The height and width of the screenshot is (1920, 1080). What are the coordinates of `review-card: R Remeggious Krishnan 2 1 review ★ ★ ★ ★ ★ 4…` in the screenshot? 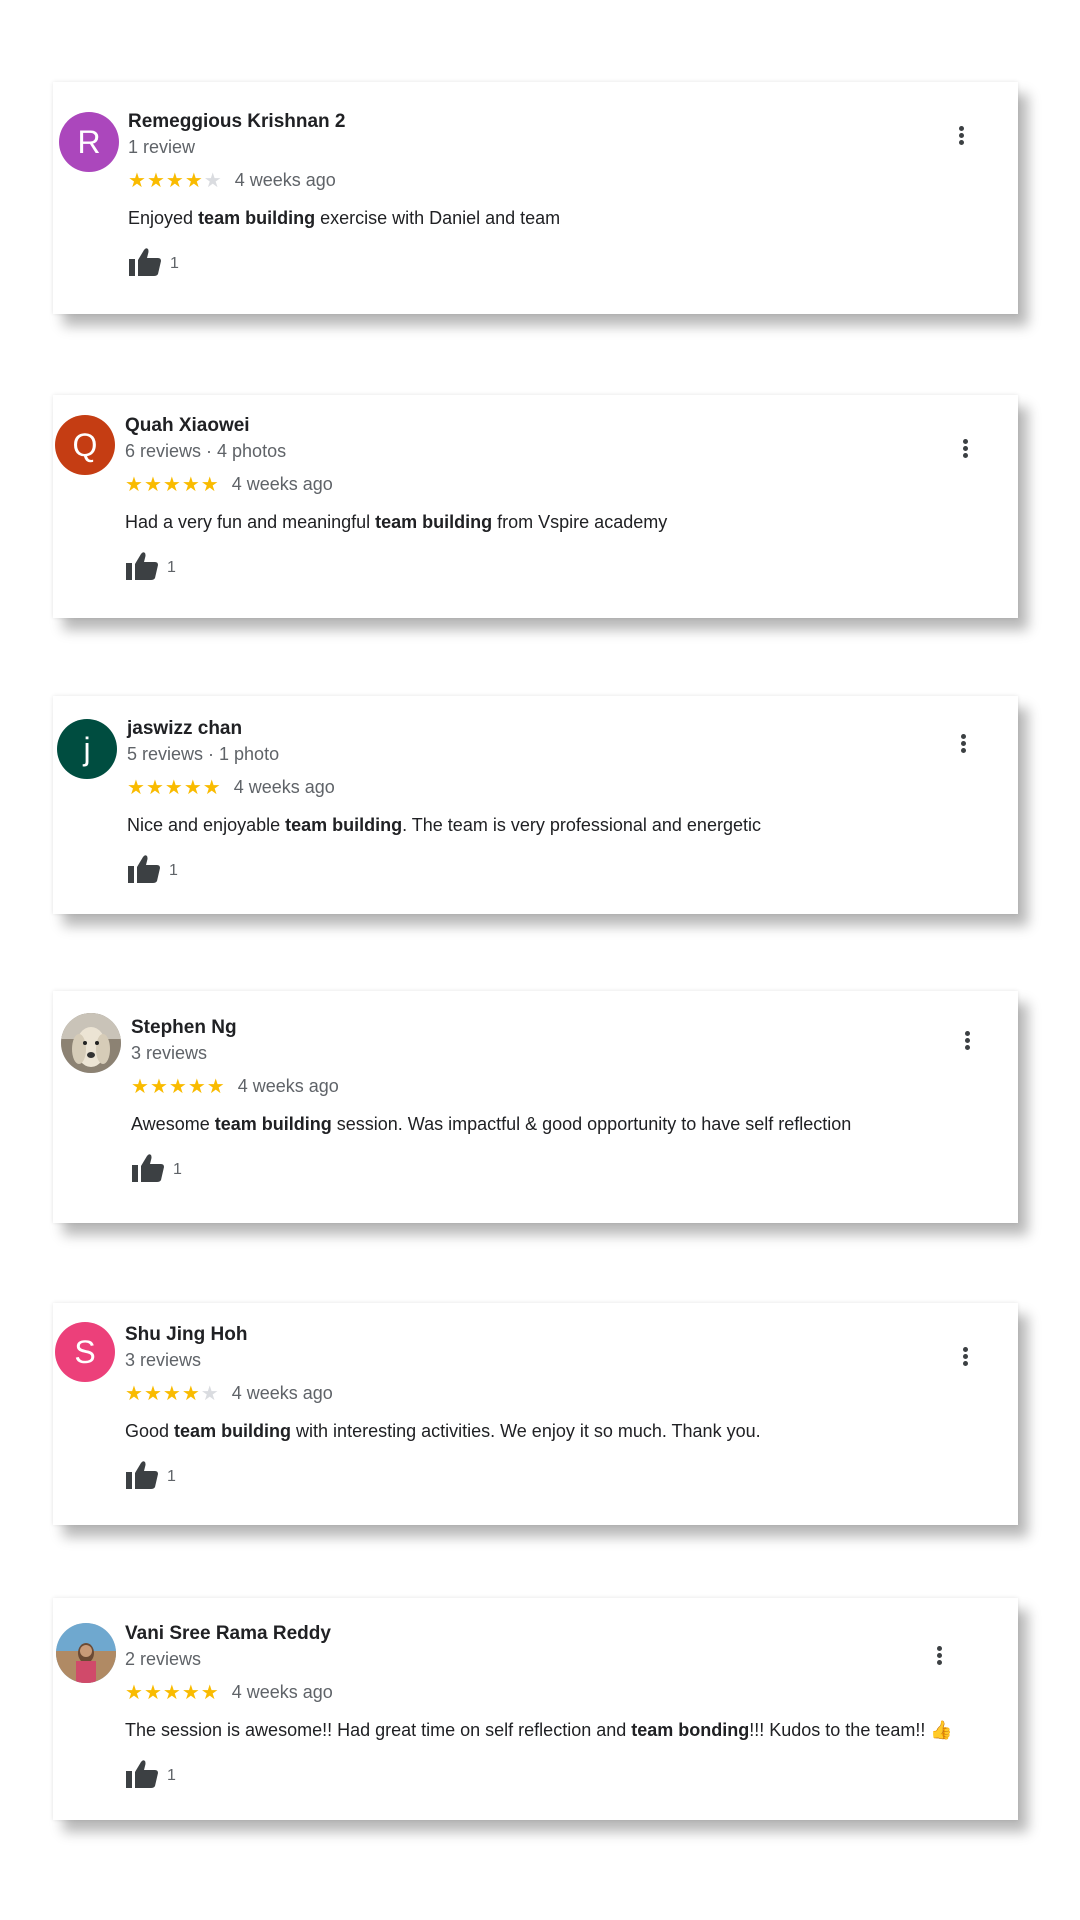 It's located at (535, 198).